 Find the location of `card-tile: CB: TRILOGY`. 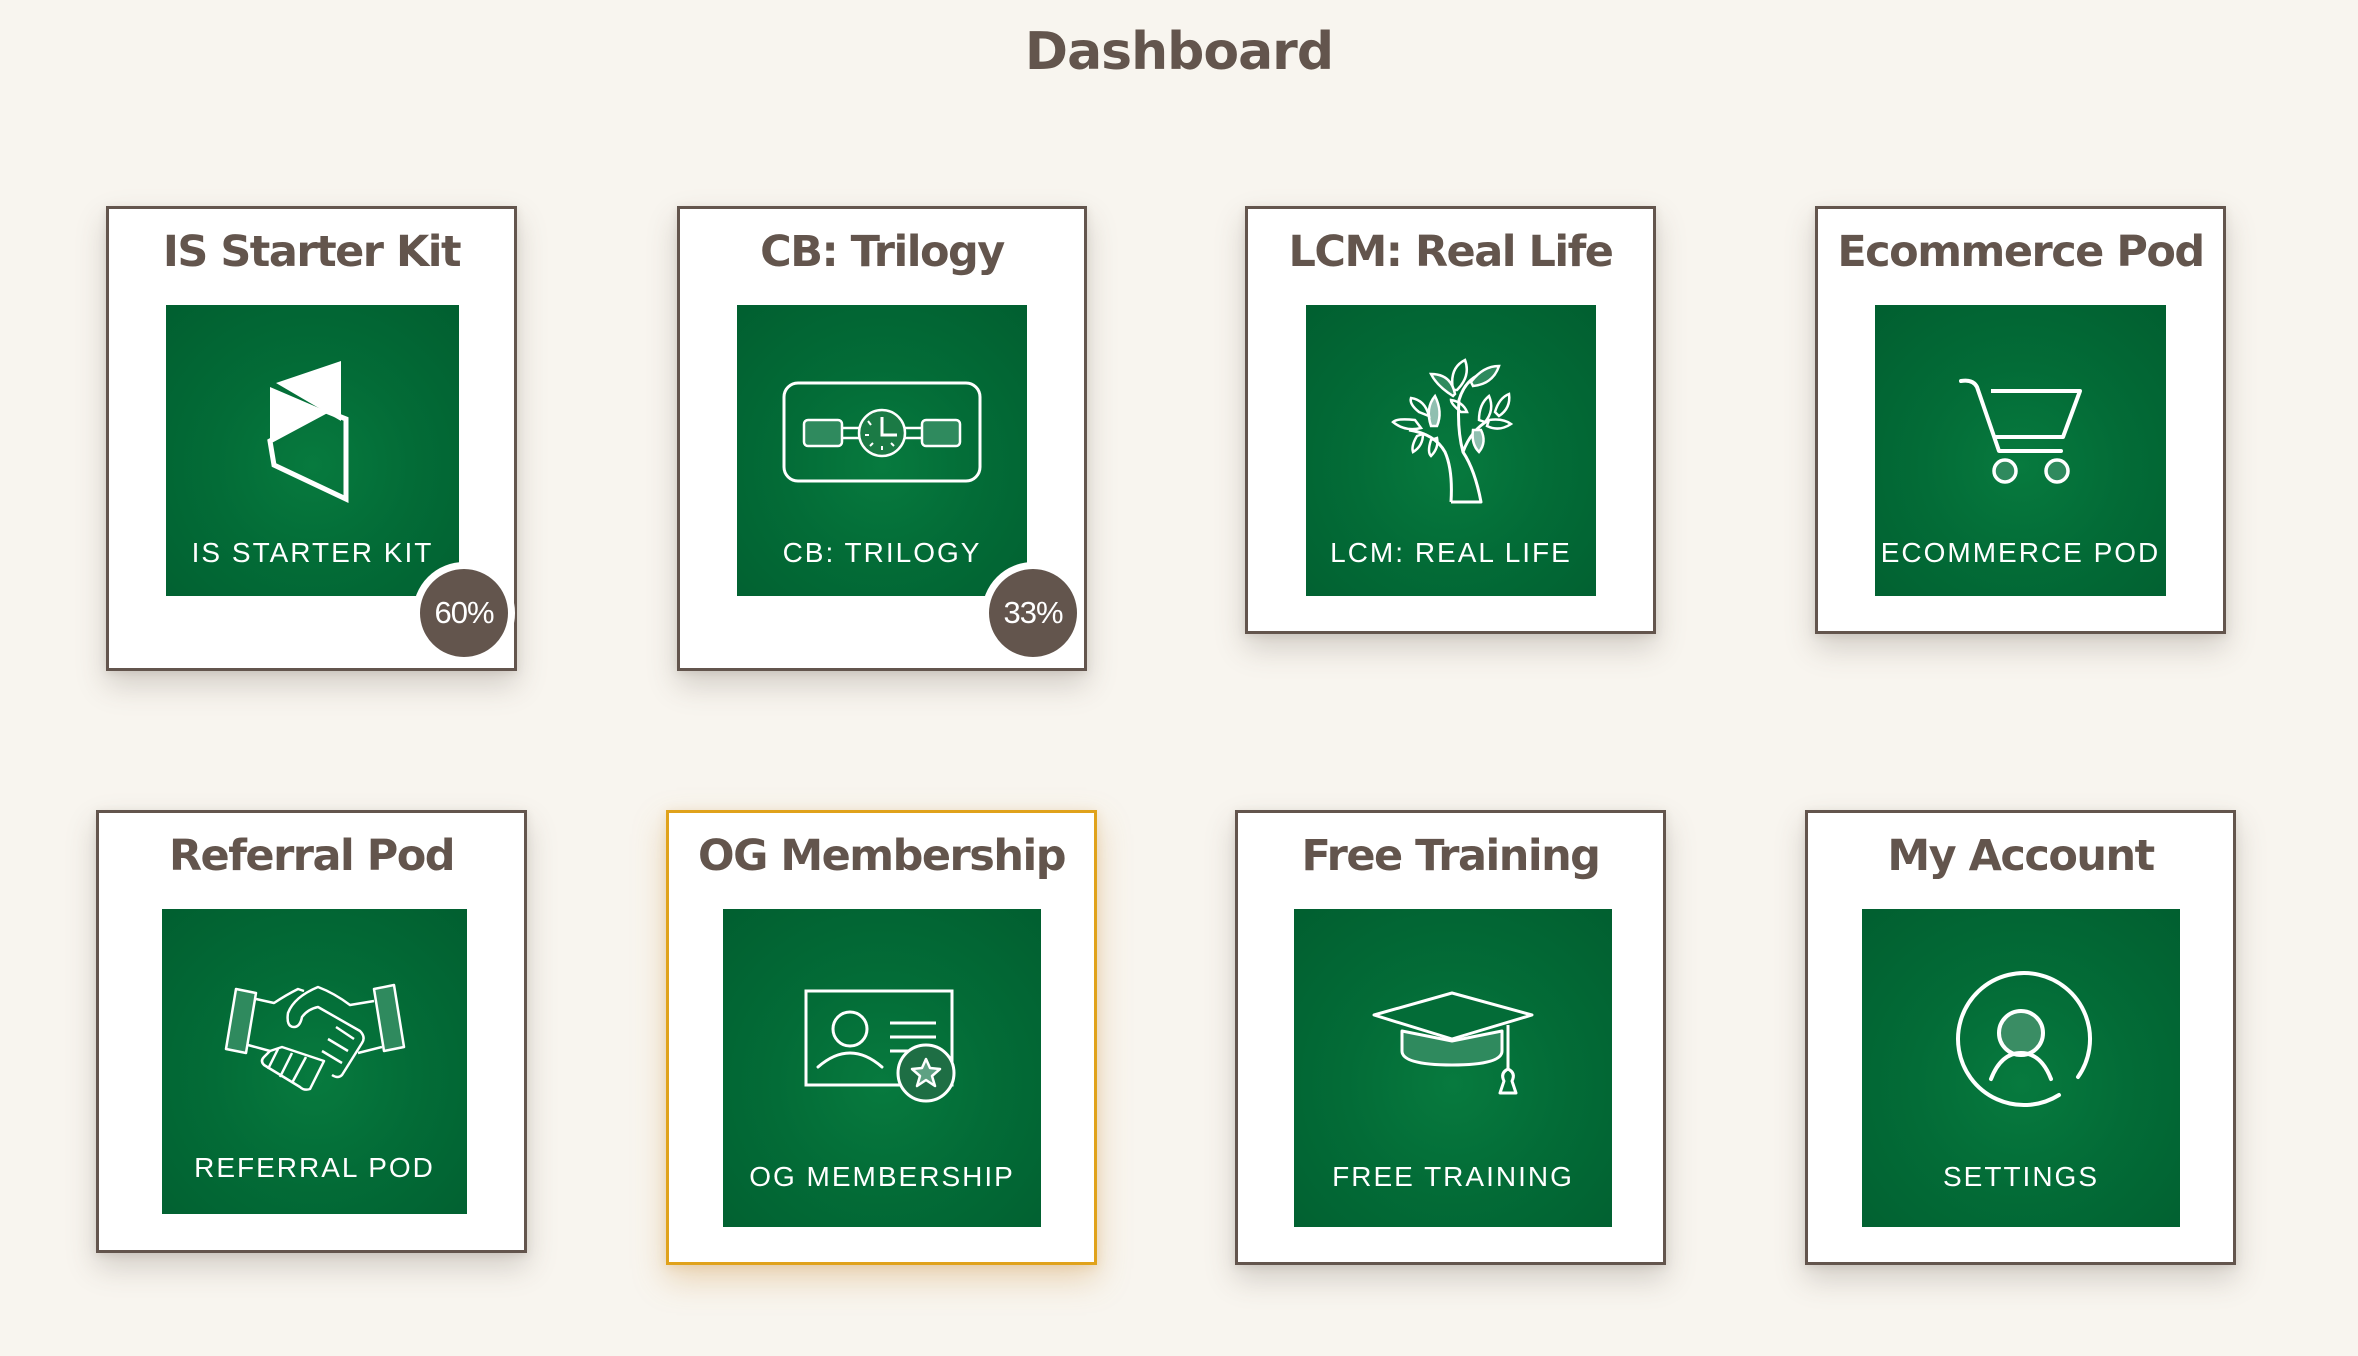

card-tile: CB: TRILOGY is located at coordinates (882, 450).